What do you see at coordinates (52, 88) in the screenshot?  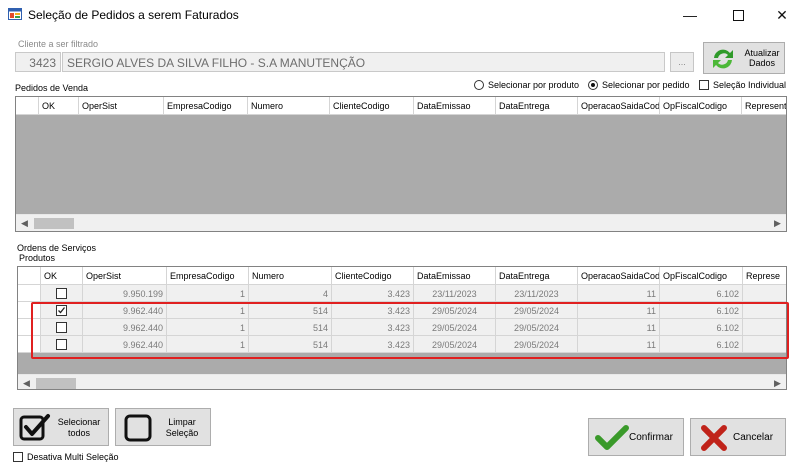 I see `sales-orders-label: Pedidos de Venda` at bounding box center [52, 88].